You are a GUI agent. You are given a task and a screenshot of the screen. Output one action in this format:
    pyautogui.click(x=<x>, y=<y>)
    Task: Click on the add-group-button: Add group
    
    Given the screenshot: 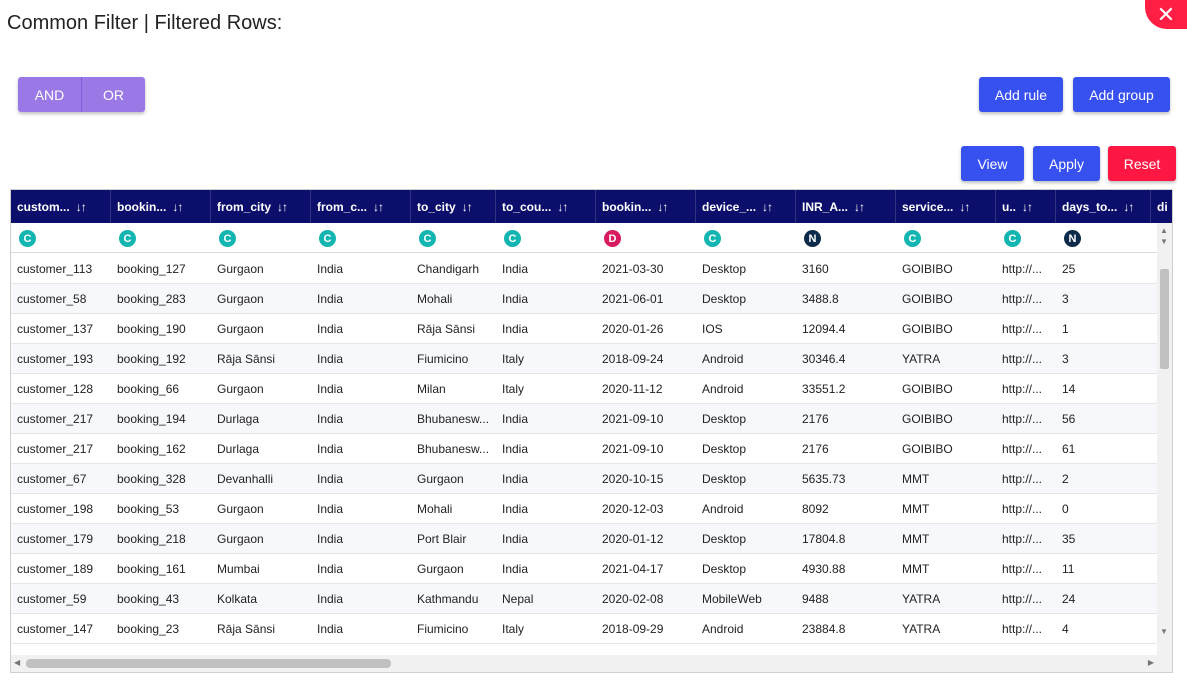 What is the action you would take?
    pyautogui.click(x=1121, y=94)
    